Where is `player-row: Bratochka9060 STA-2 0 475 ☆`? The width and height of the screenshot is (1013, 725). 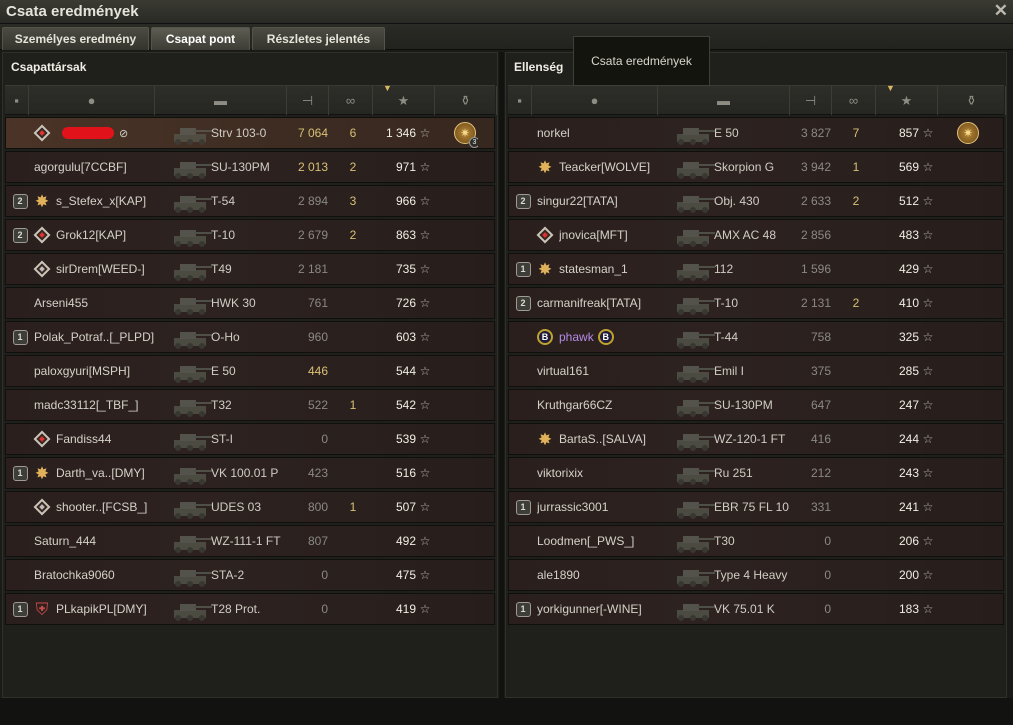
player-row: Bratochka9060 STA-2 0 475 ☆ is located at coordinates (250, 575).